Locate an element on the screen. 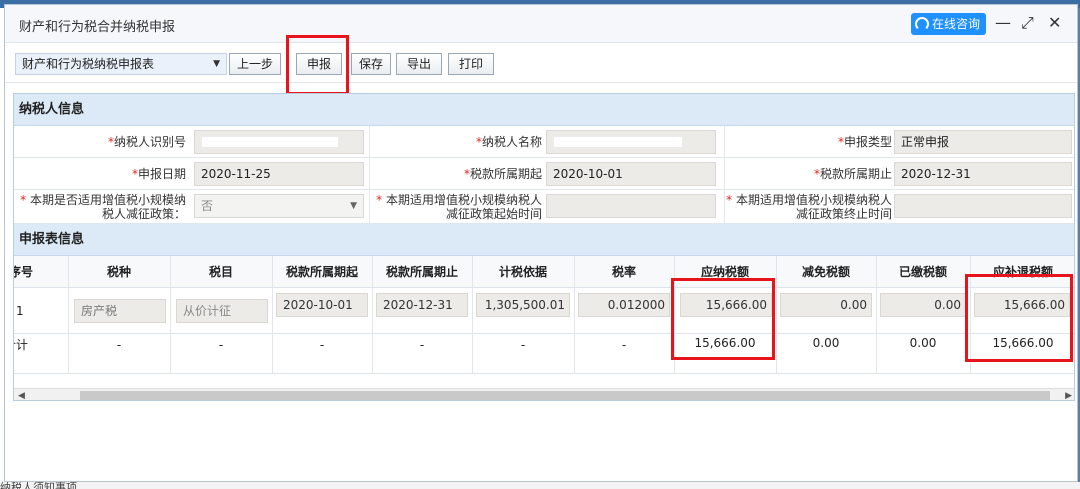 The image size is (1080, 489). dialog-titlebar: 财产和行为税合并纳税申报 在线咨询 — ⤢ ✕ is located at coordinates (541, 24).